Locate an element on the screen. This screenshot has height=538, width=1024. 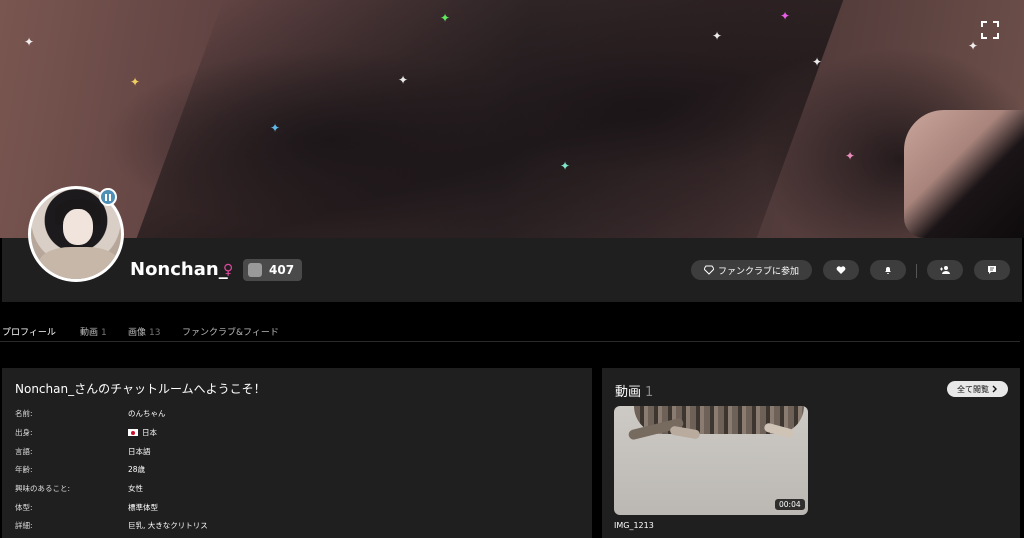
tab-profile: プロフィール is located at coordinates (29, 331).